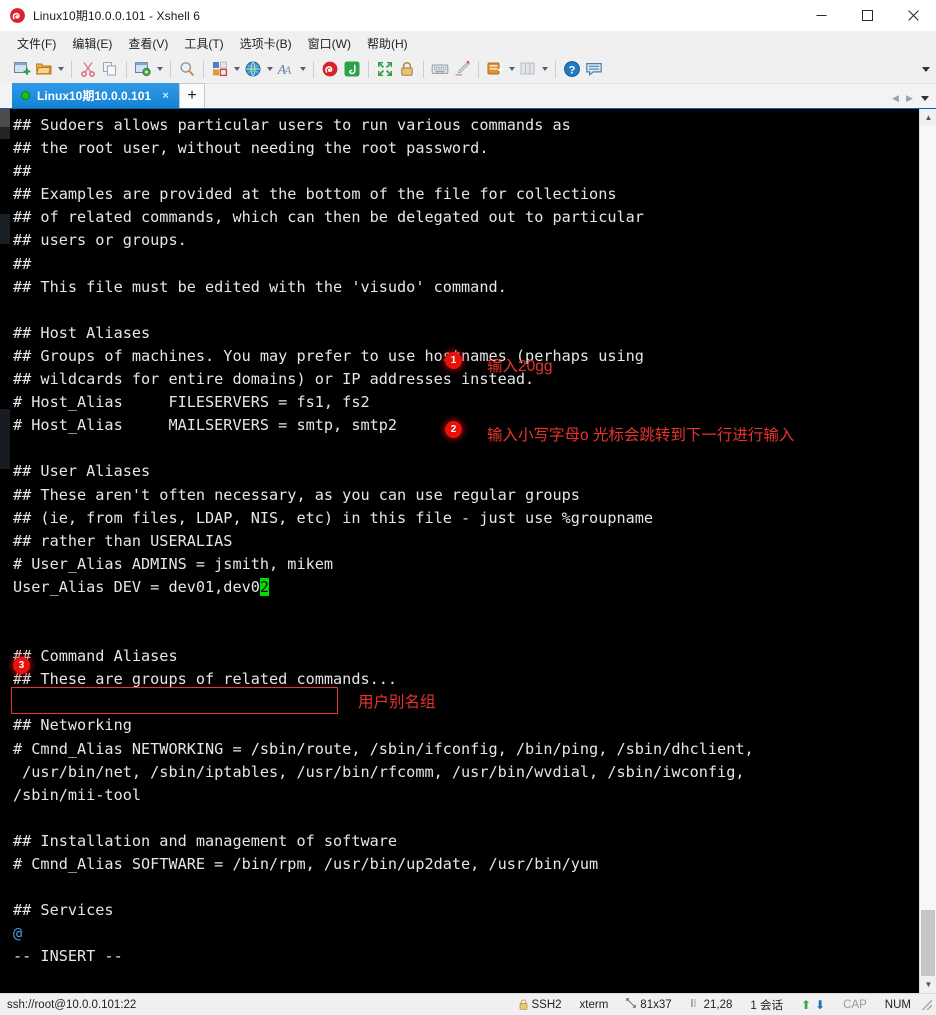 This screenshot has width=936, height=1015. Describe the element at coordinates (6, 95) in the screenshot. I see `tab-bar-left-edge` at that location.